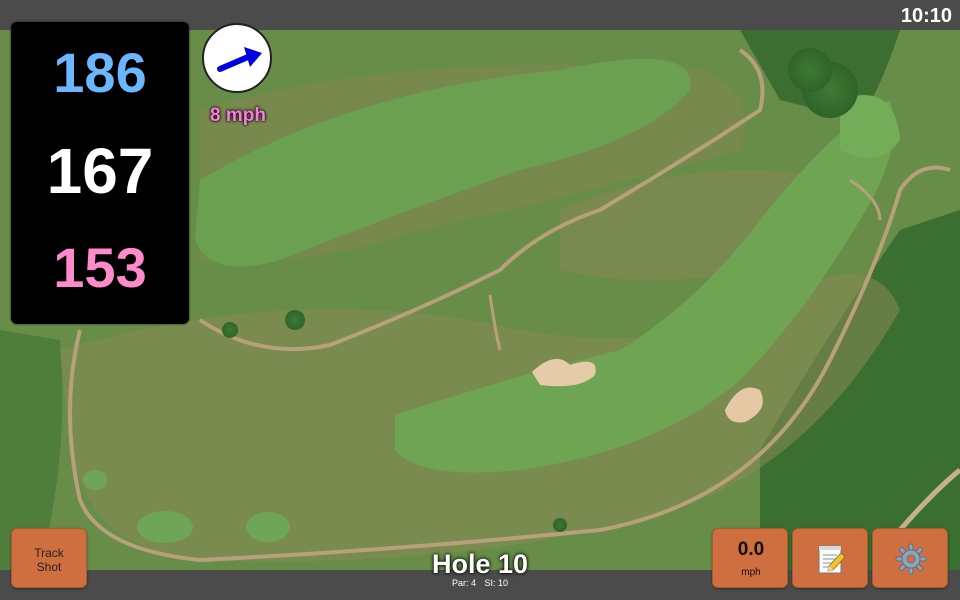 This screenshot has width=960, height=600. I want to click on gear-icon, so click(911, 559).